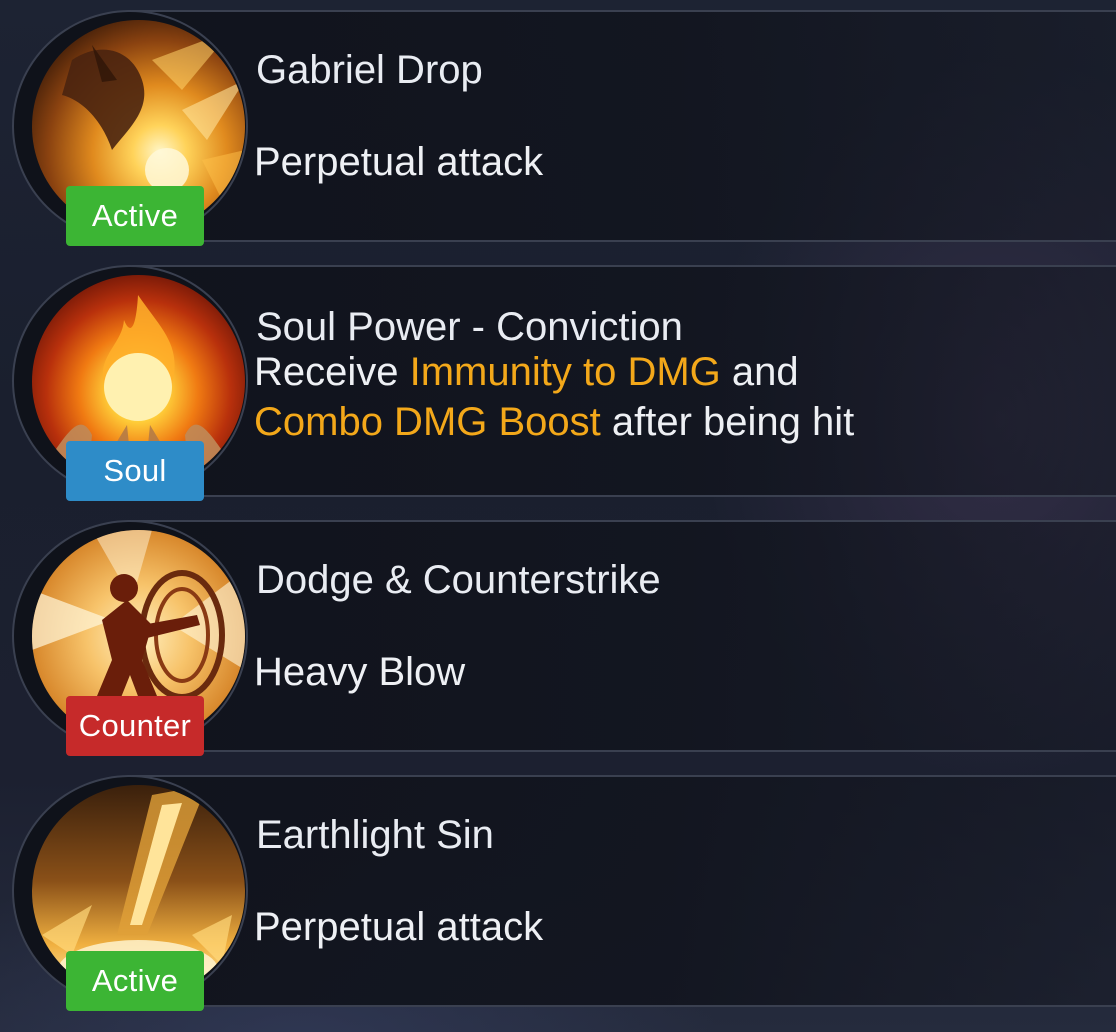 This screenshot has width=1116, height=1032. I want to click on skill-name: Earthlight Sin, so click(375, 835).